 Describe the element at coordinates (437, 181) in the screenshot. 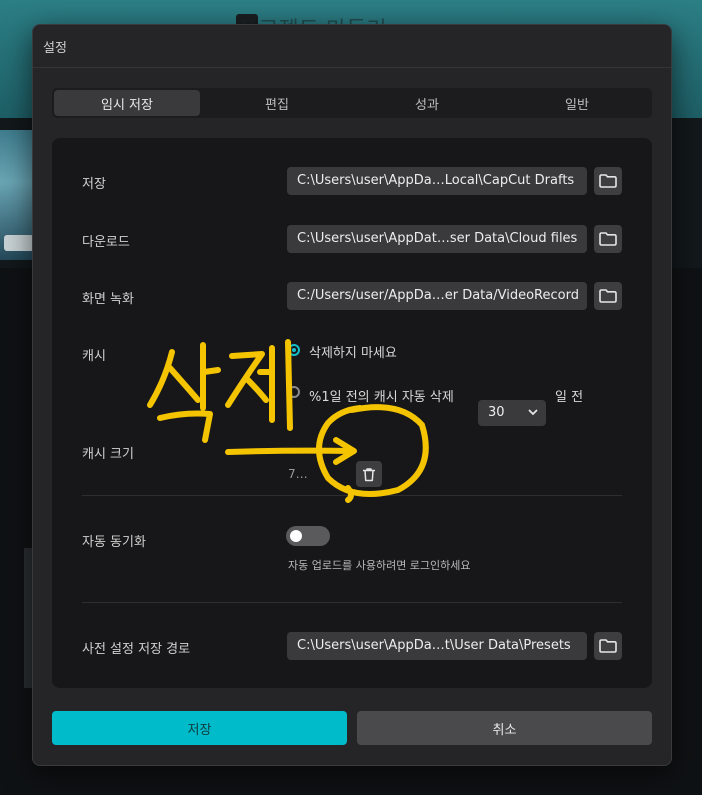

I see `save-path-field: C:\Users\user\AppDa…Local\CapCut Drafts` at that location.